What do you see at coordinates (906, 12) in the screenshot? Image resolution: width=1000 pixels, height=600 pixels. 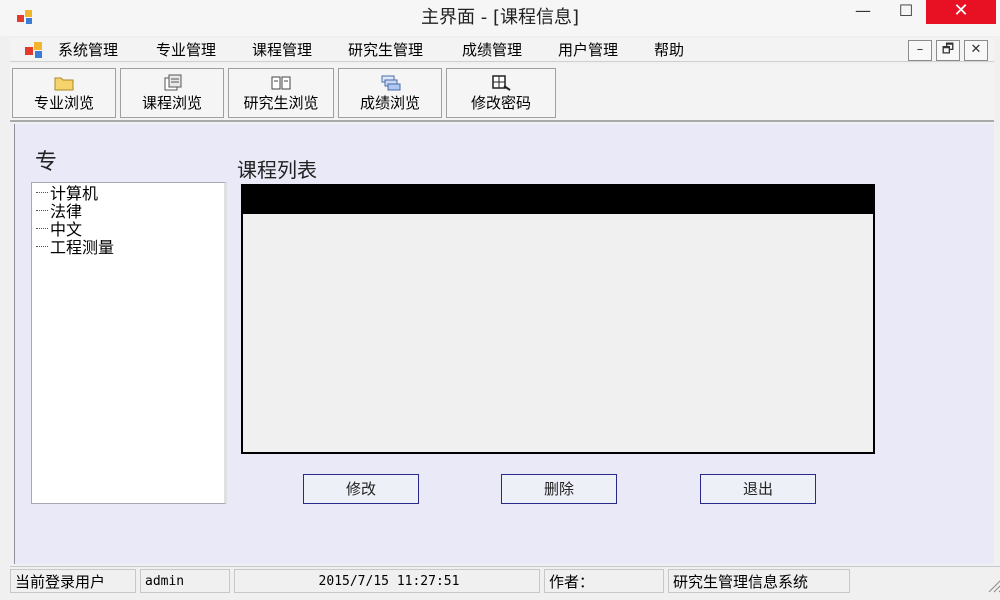 I see `maximize-button: ☐` at bounding box center [906, 12].